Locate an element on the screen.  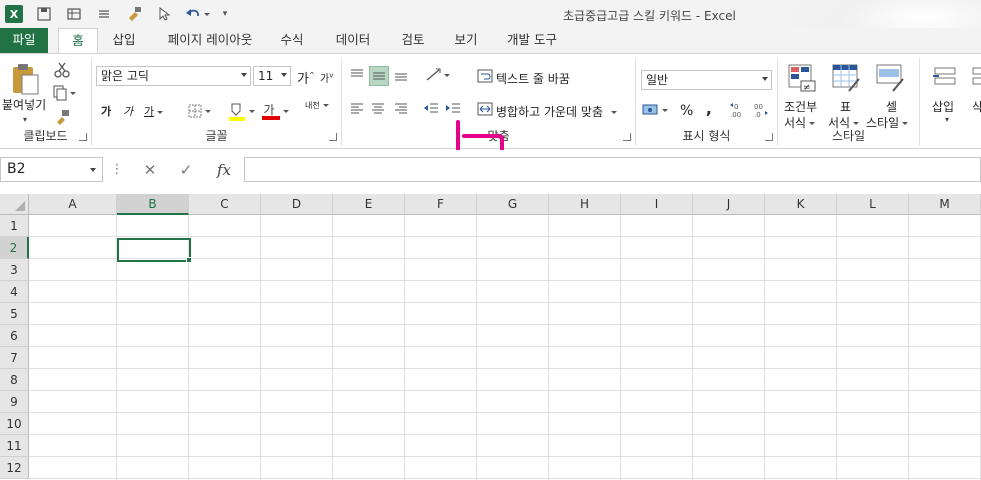
tab-home: 홈 is located at coordinates (78, 40).